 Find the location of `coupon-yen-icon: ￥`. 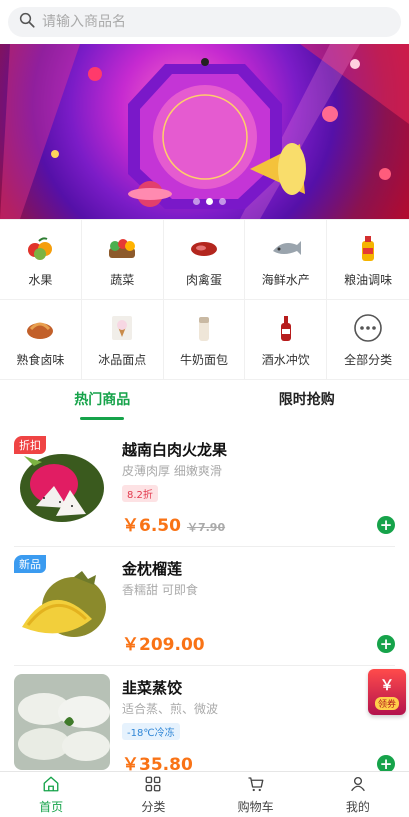

coupon-yen-icon: ￥ is located at coordinates (387, 685).